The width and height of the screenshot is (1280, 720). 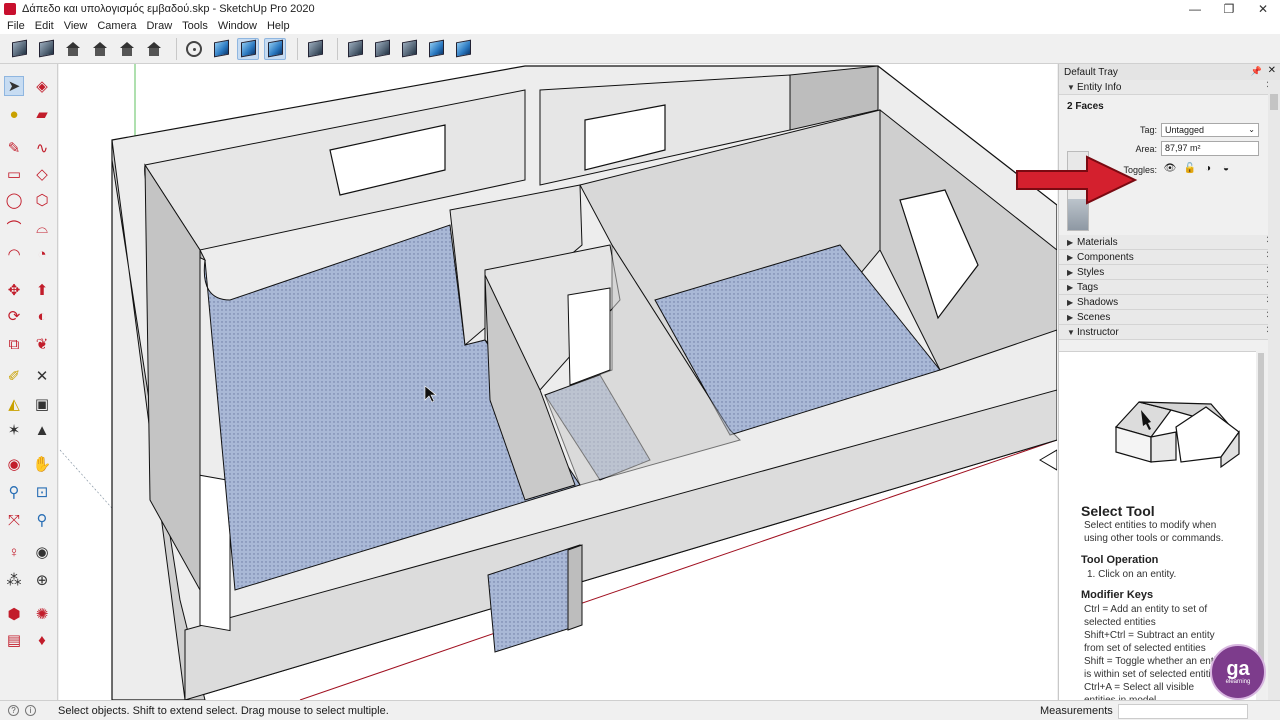 I want to click on extension-warehouse-icon: ✺, so click(x=42, y=614).